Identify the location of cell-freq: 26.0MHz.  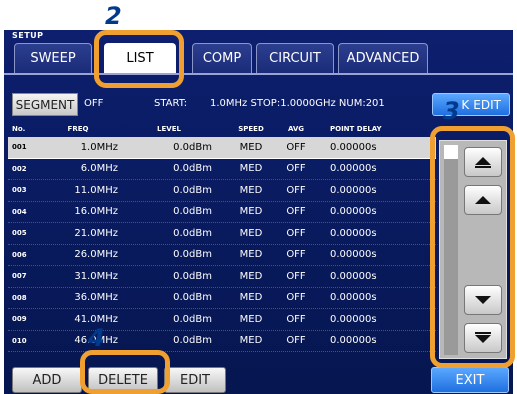
(96, 255).